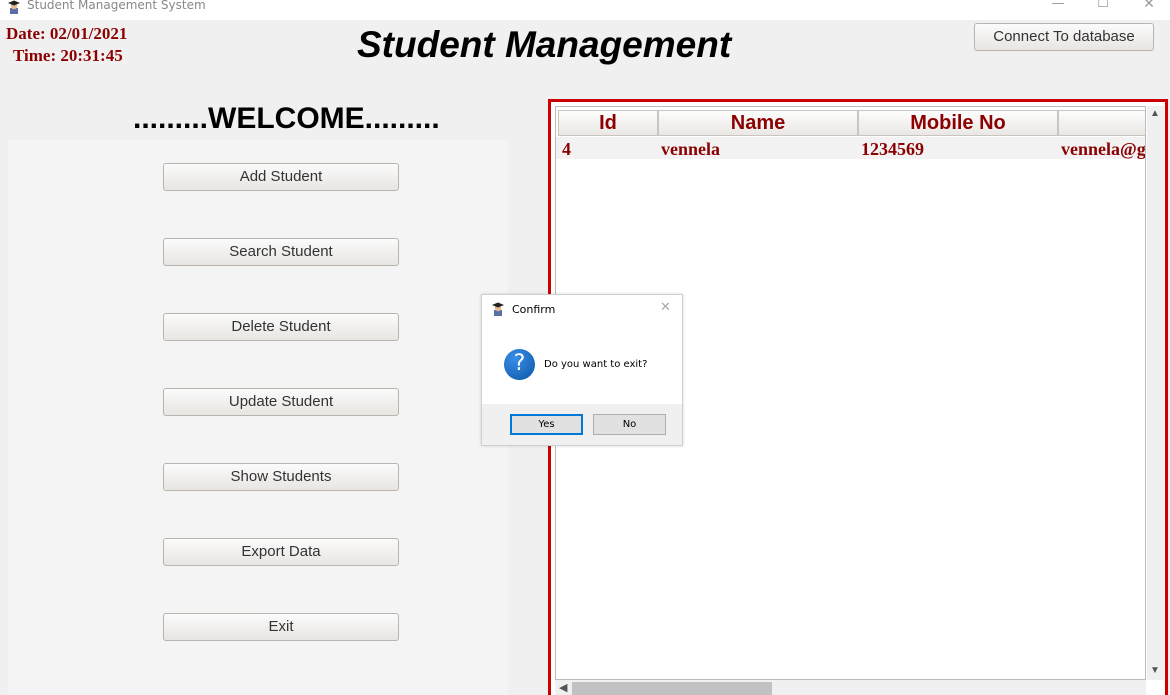 The height and width of the screenshot is (695, 1170). I want to click on update-student-button: Update Student, so click(281, 402).